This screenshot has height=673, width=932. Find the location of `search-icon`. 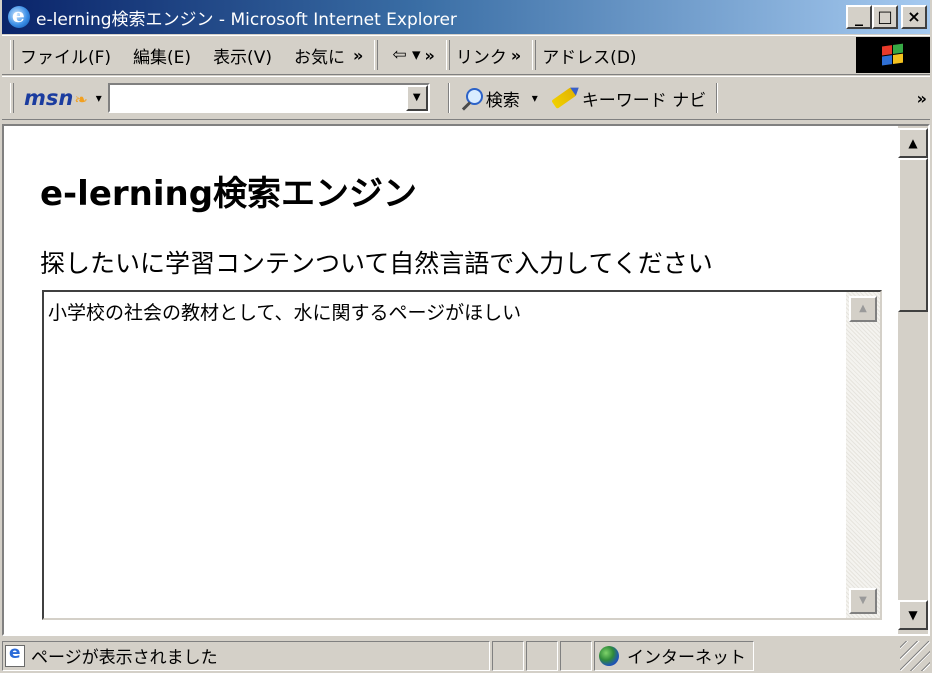

search-icon is located at coordinates (471, 98).